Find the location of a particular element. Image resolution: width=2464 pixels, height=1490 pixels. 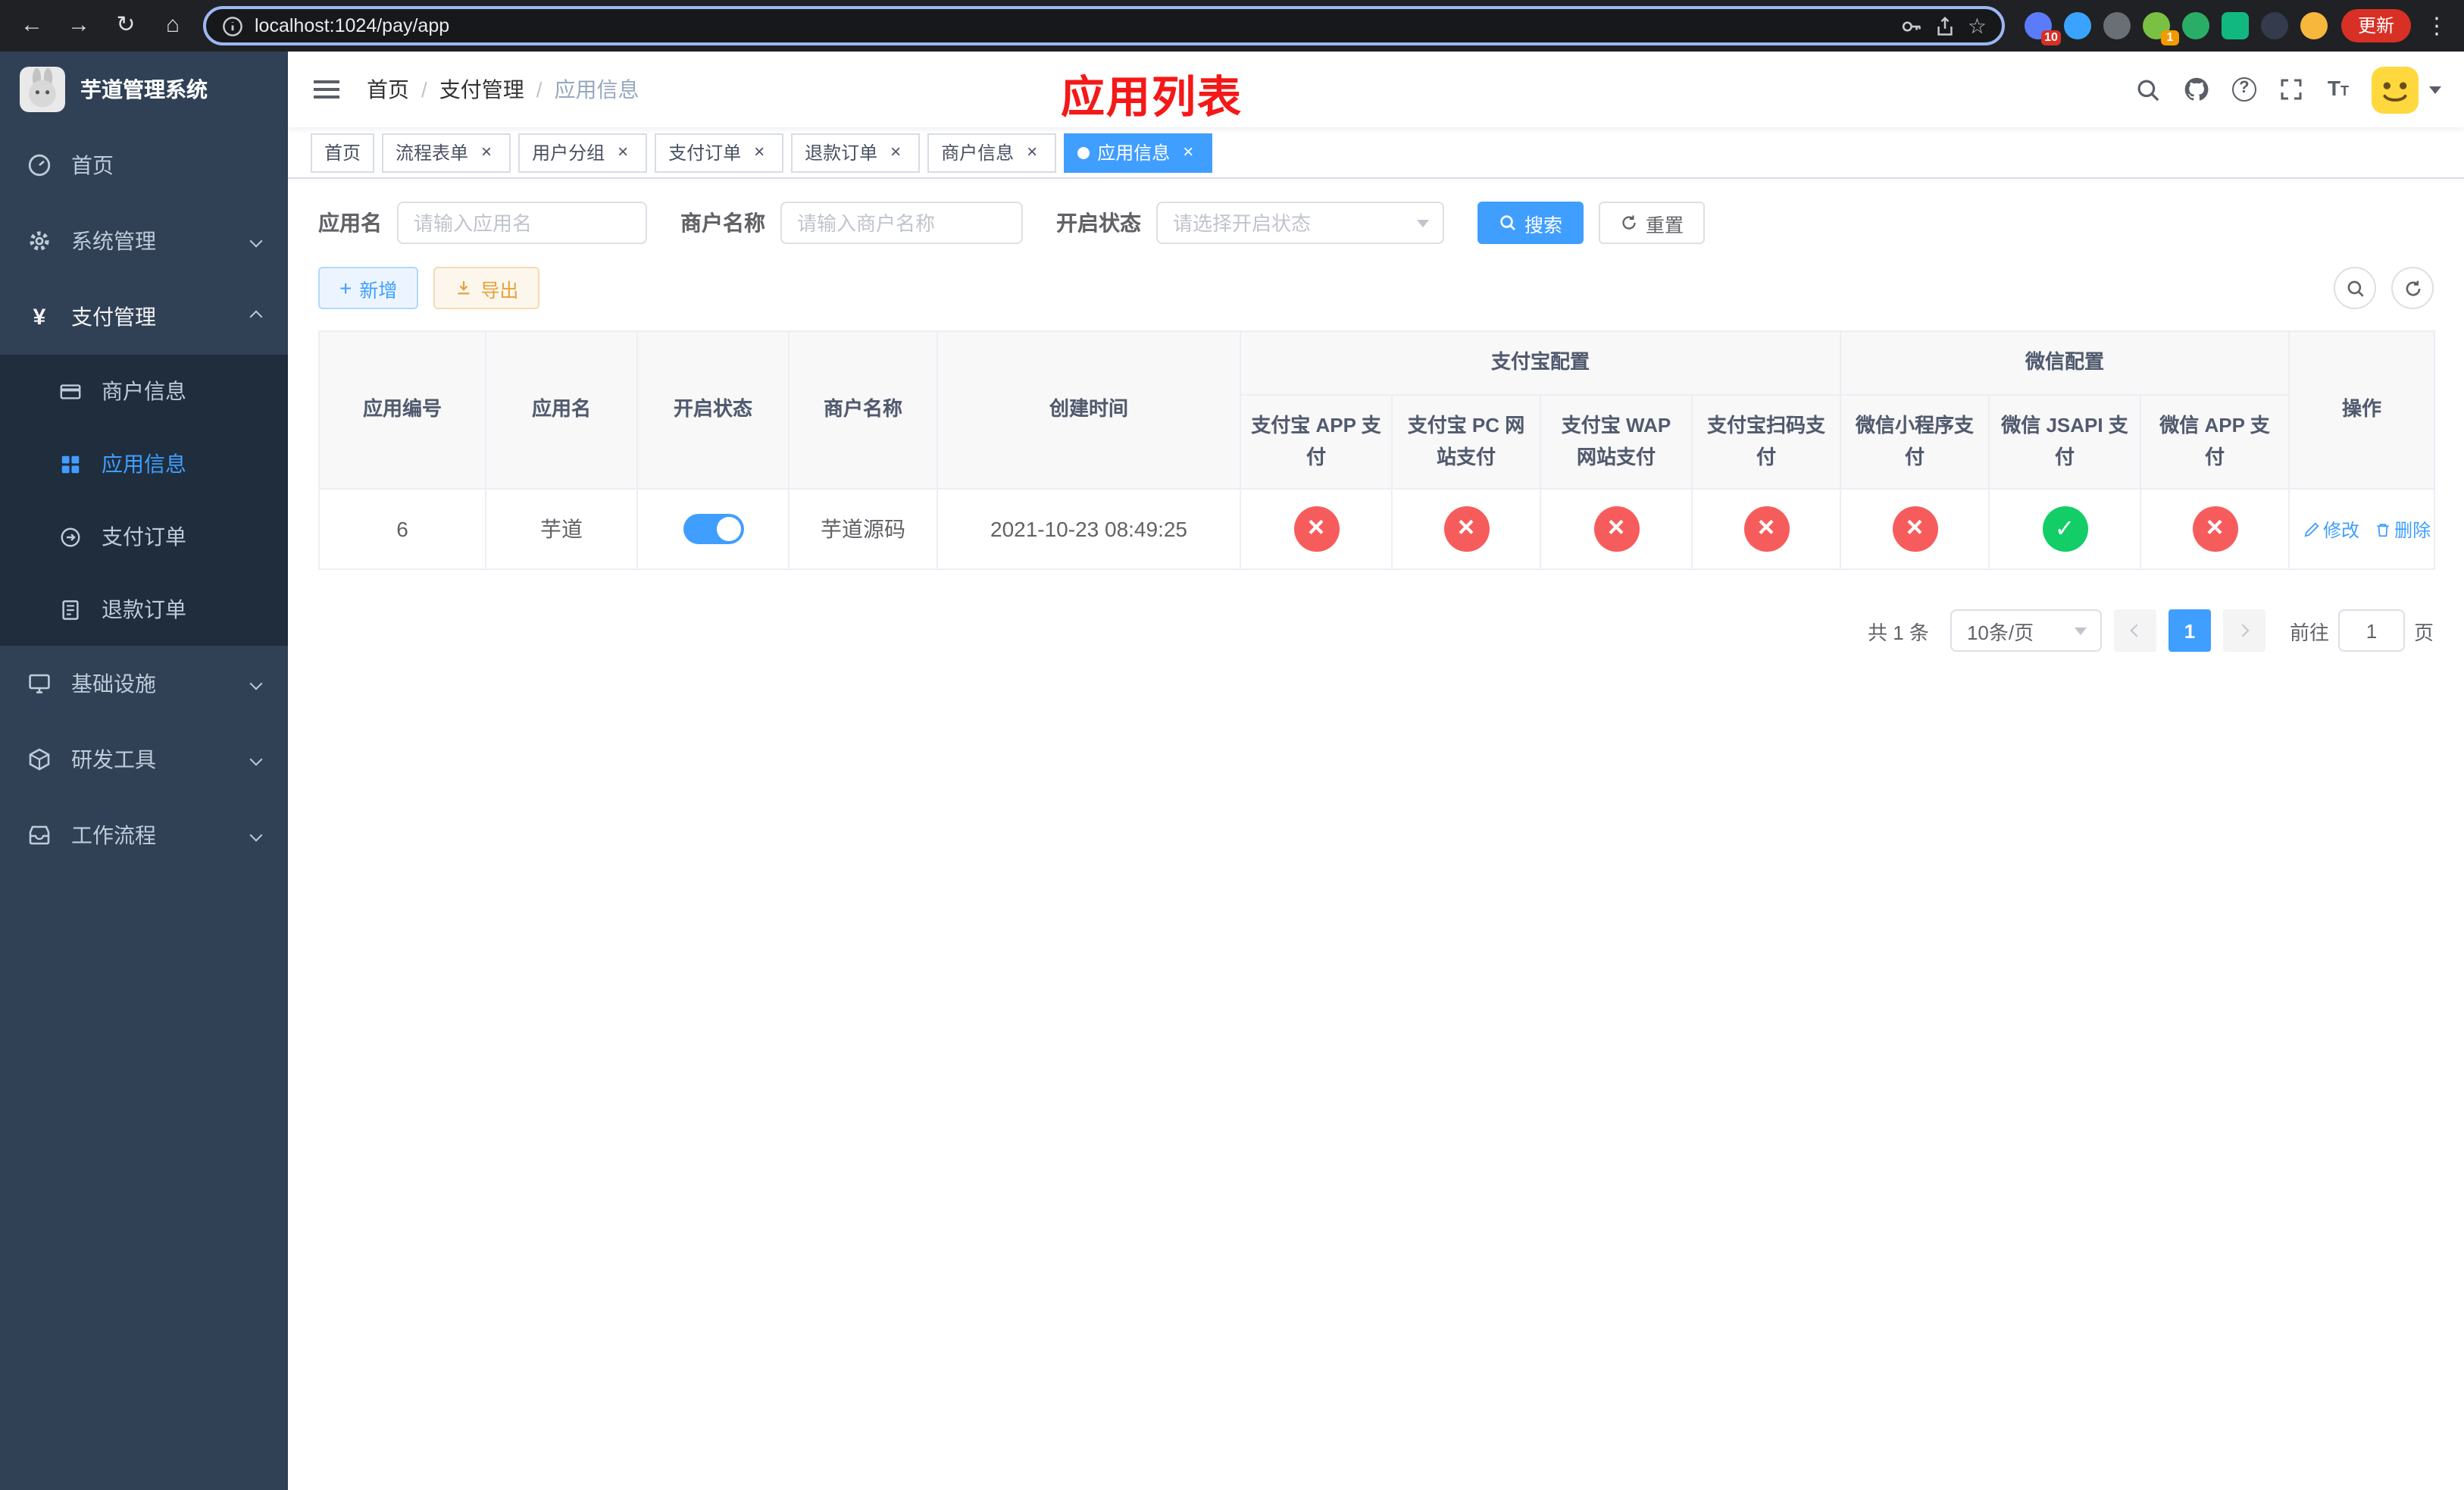

avatar is located at coordinates (2395, 89).